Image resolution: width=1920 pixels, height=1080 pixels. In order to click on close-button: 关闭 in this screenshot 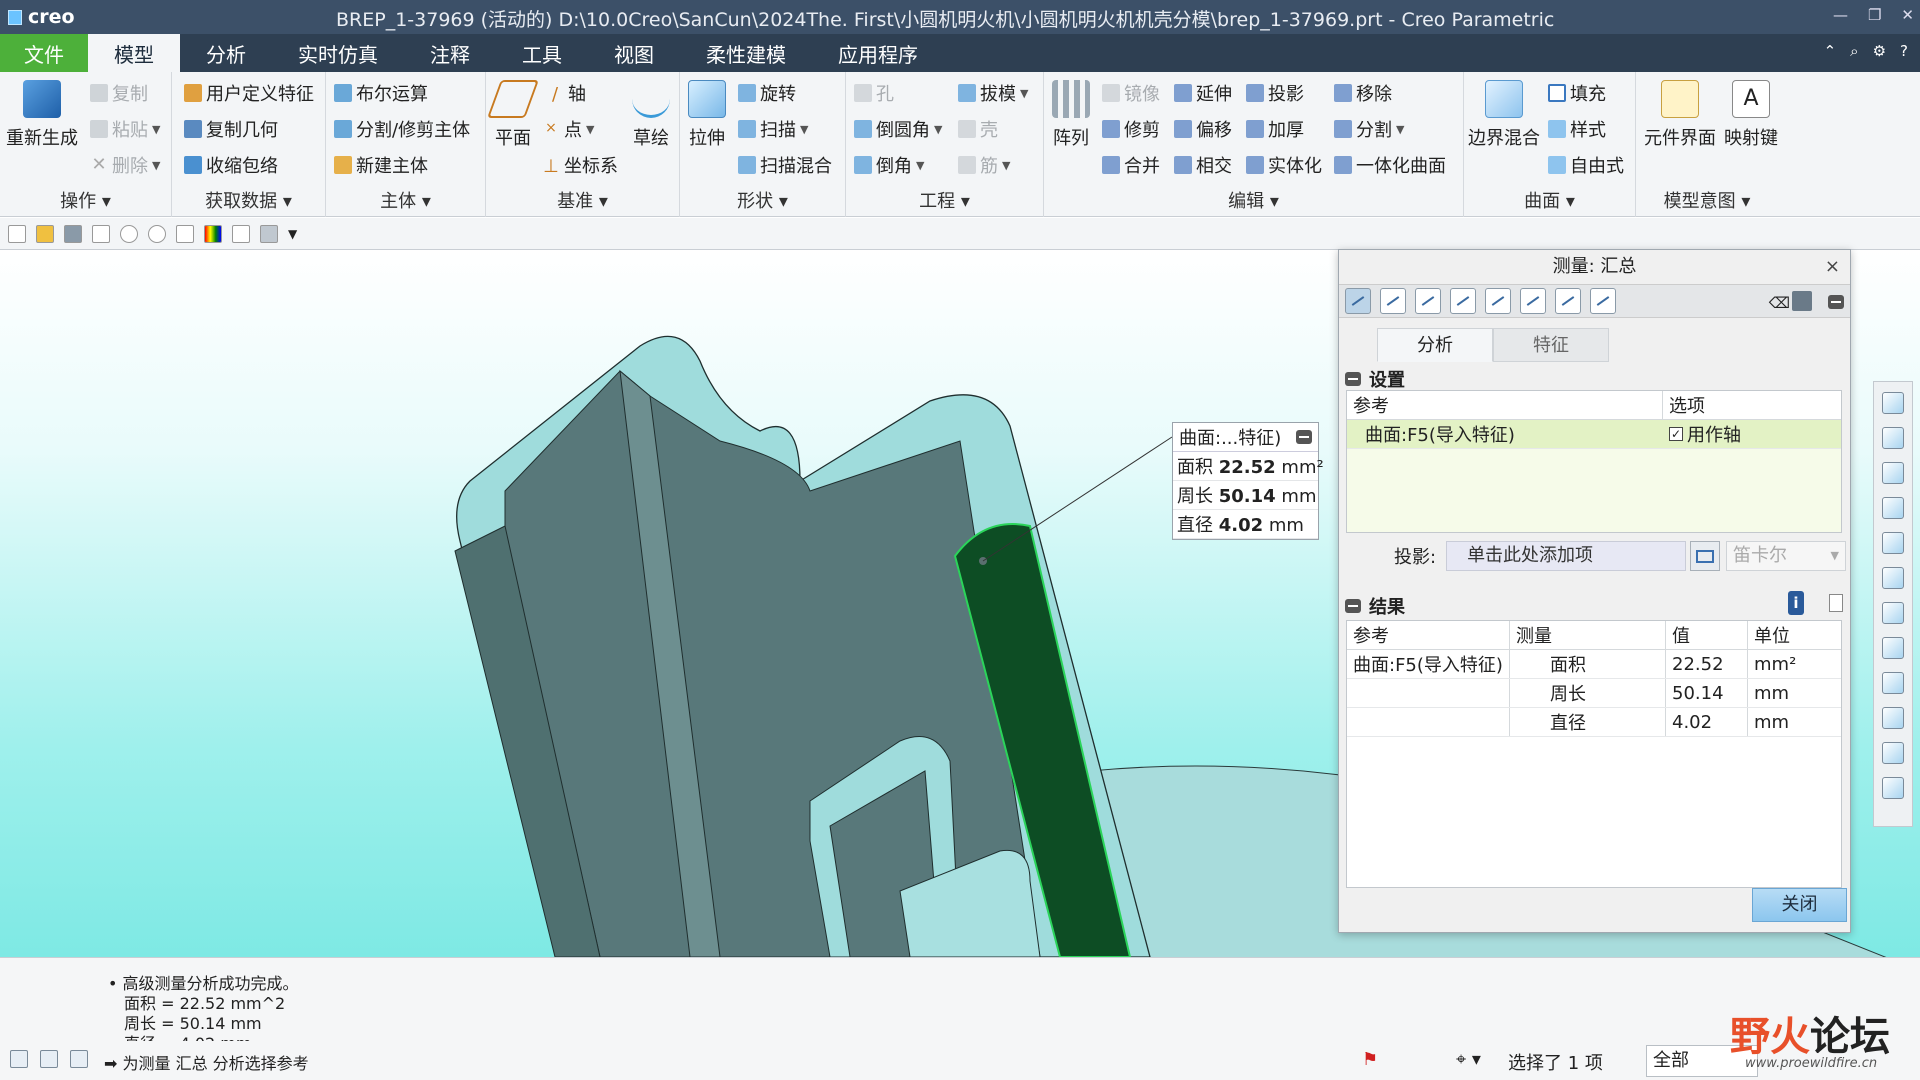, I will do `click(1799, 905)`.